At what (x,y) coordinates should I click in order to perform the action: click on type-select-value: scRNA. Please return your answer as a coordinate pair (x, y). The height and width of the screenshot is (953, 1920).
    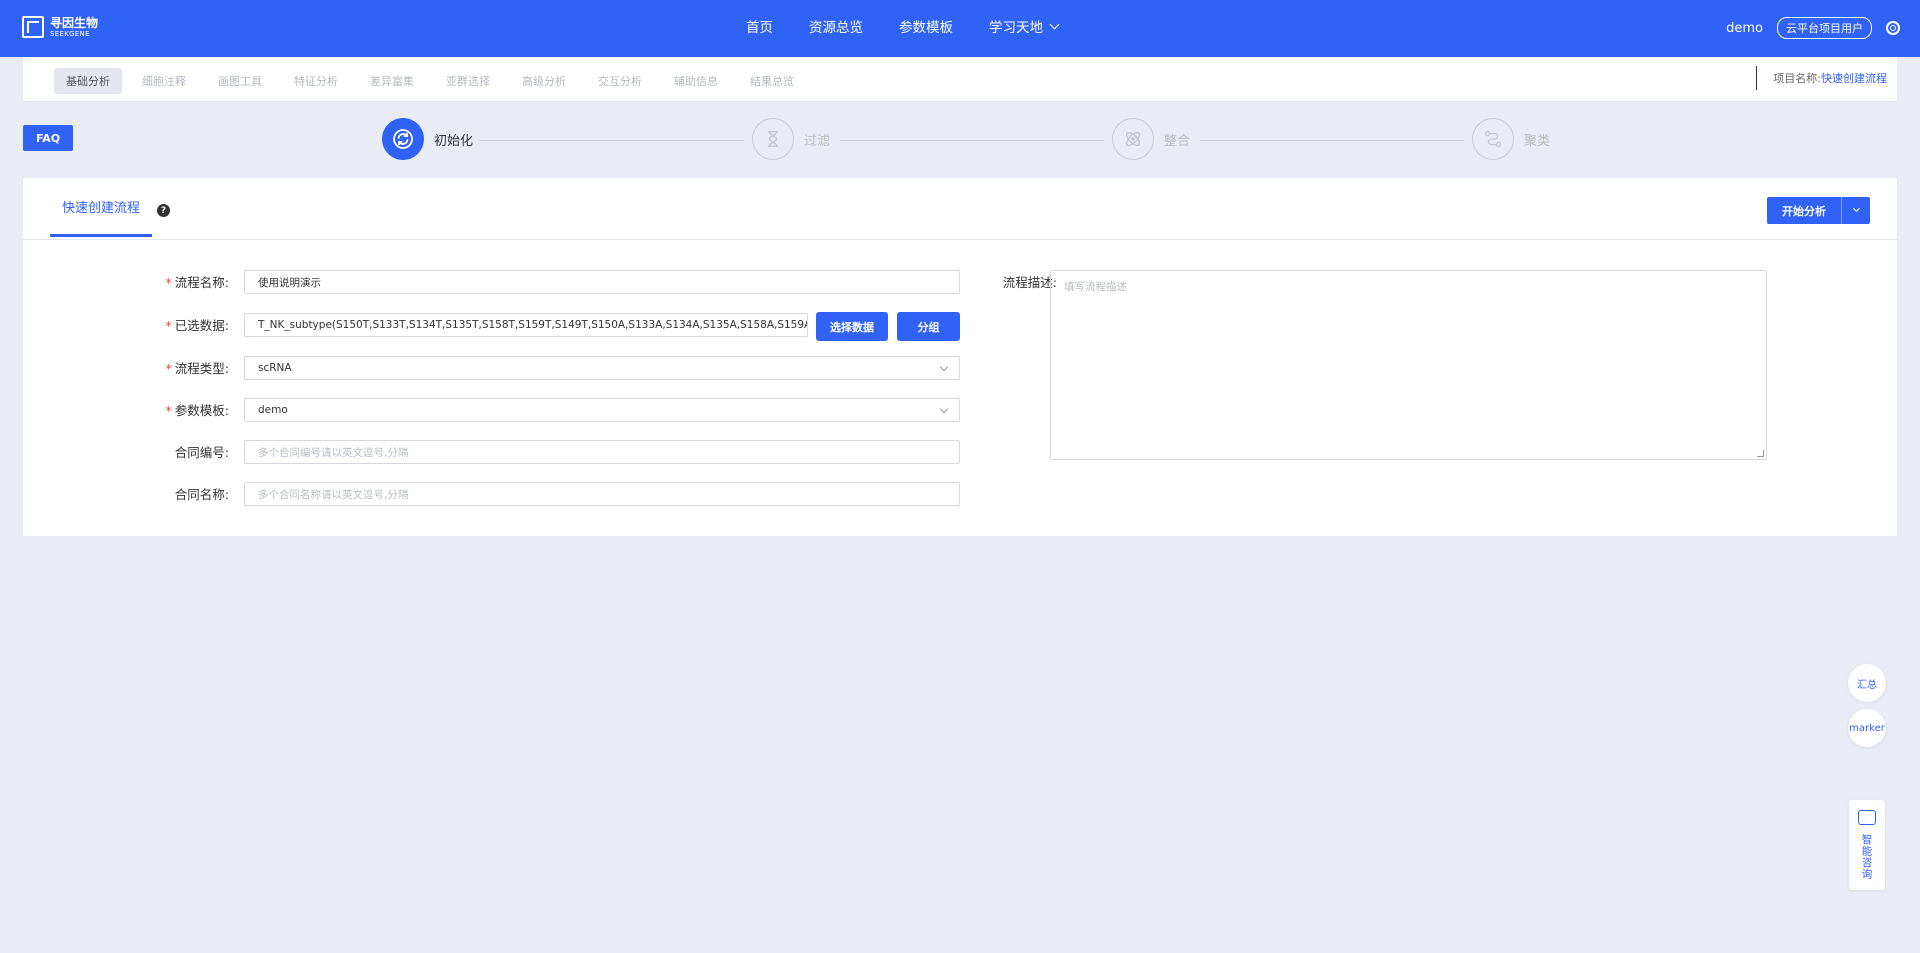
    Looking at the image, I should click on (275, 368).